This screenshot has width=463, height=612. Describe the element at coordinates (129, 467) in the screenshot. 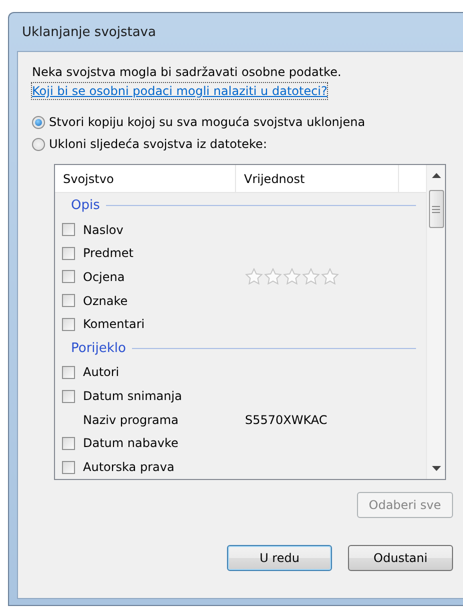

I see `property-name: Autorska prava` at that location.